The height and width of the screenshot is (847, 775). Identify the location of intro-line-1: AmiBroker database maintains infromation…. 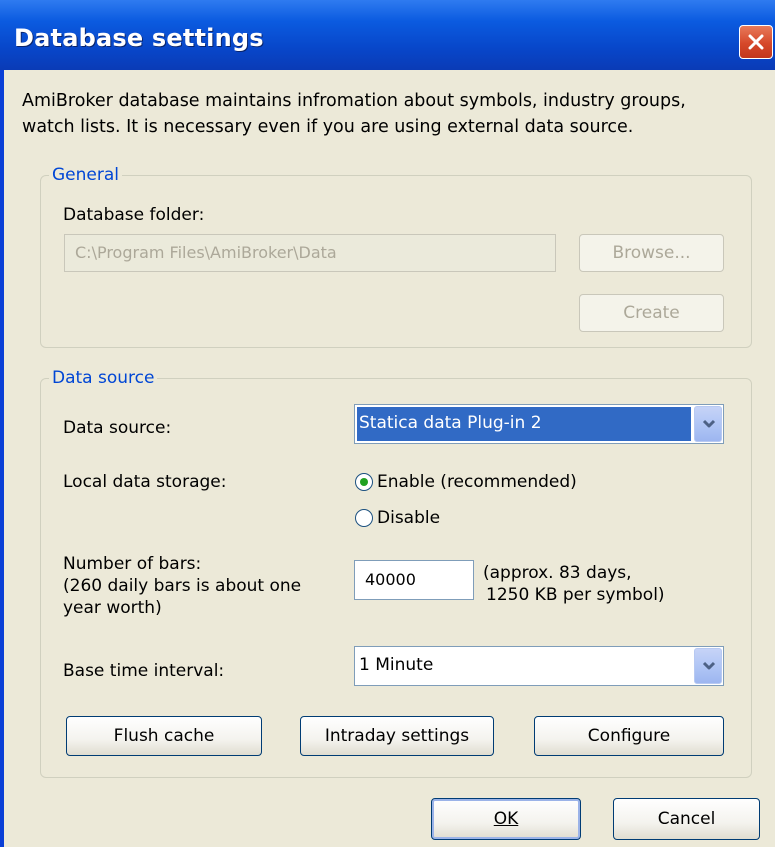
(354, 101).